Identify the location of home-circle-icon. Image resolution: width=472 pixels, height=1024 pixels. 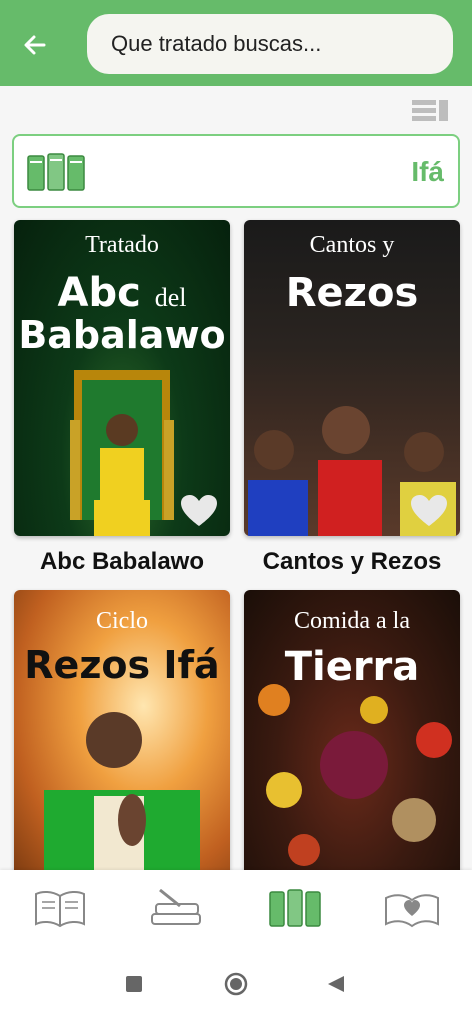
(236, 984).